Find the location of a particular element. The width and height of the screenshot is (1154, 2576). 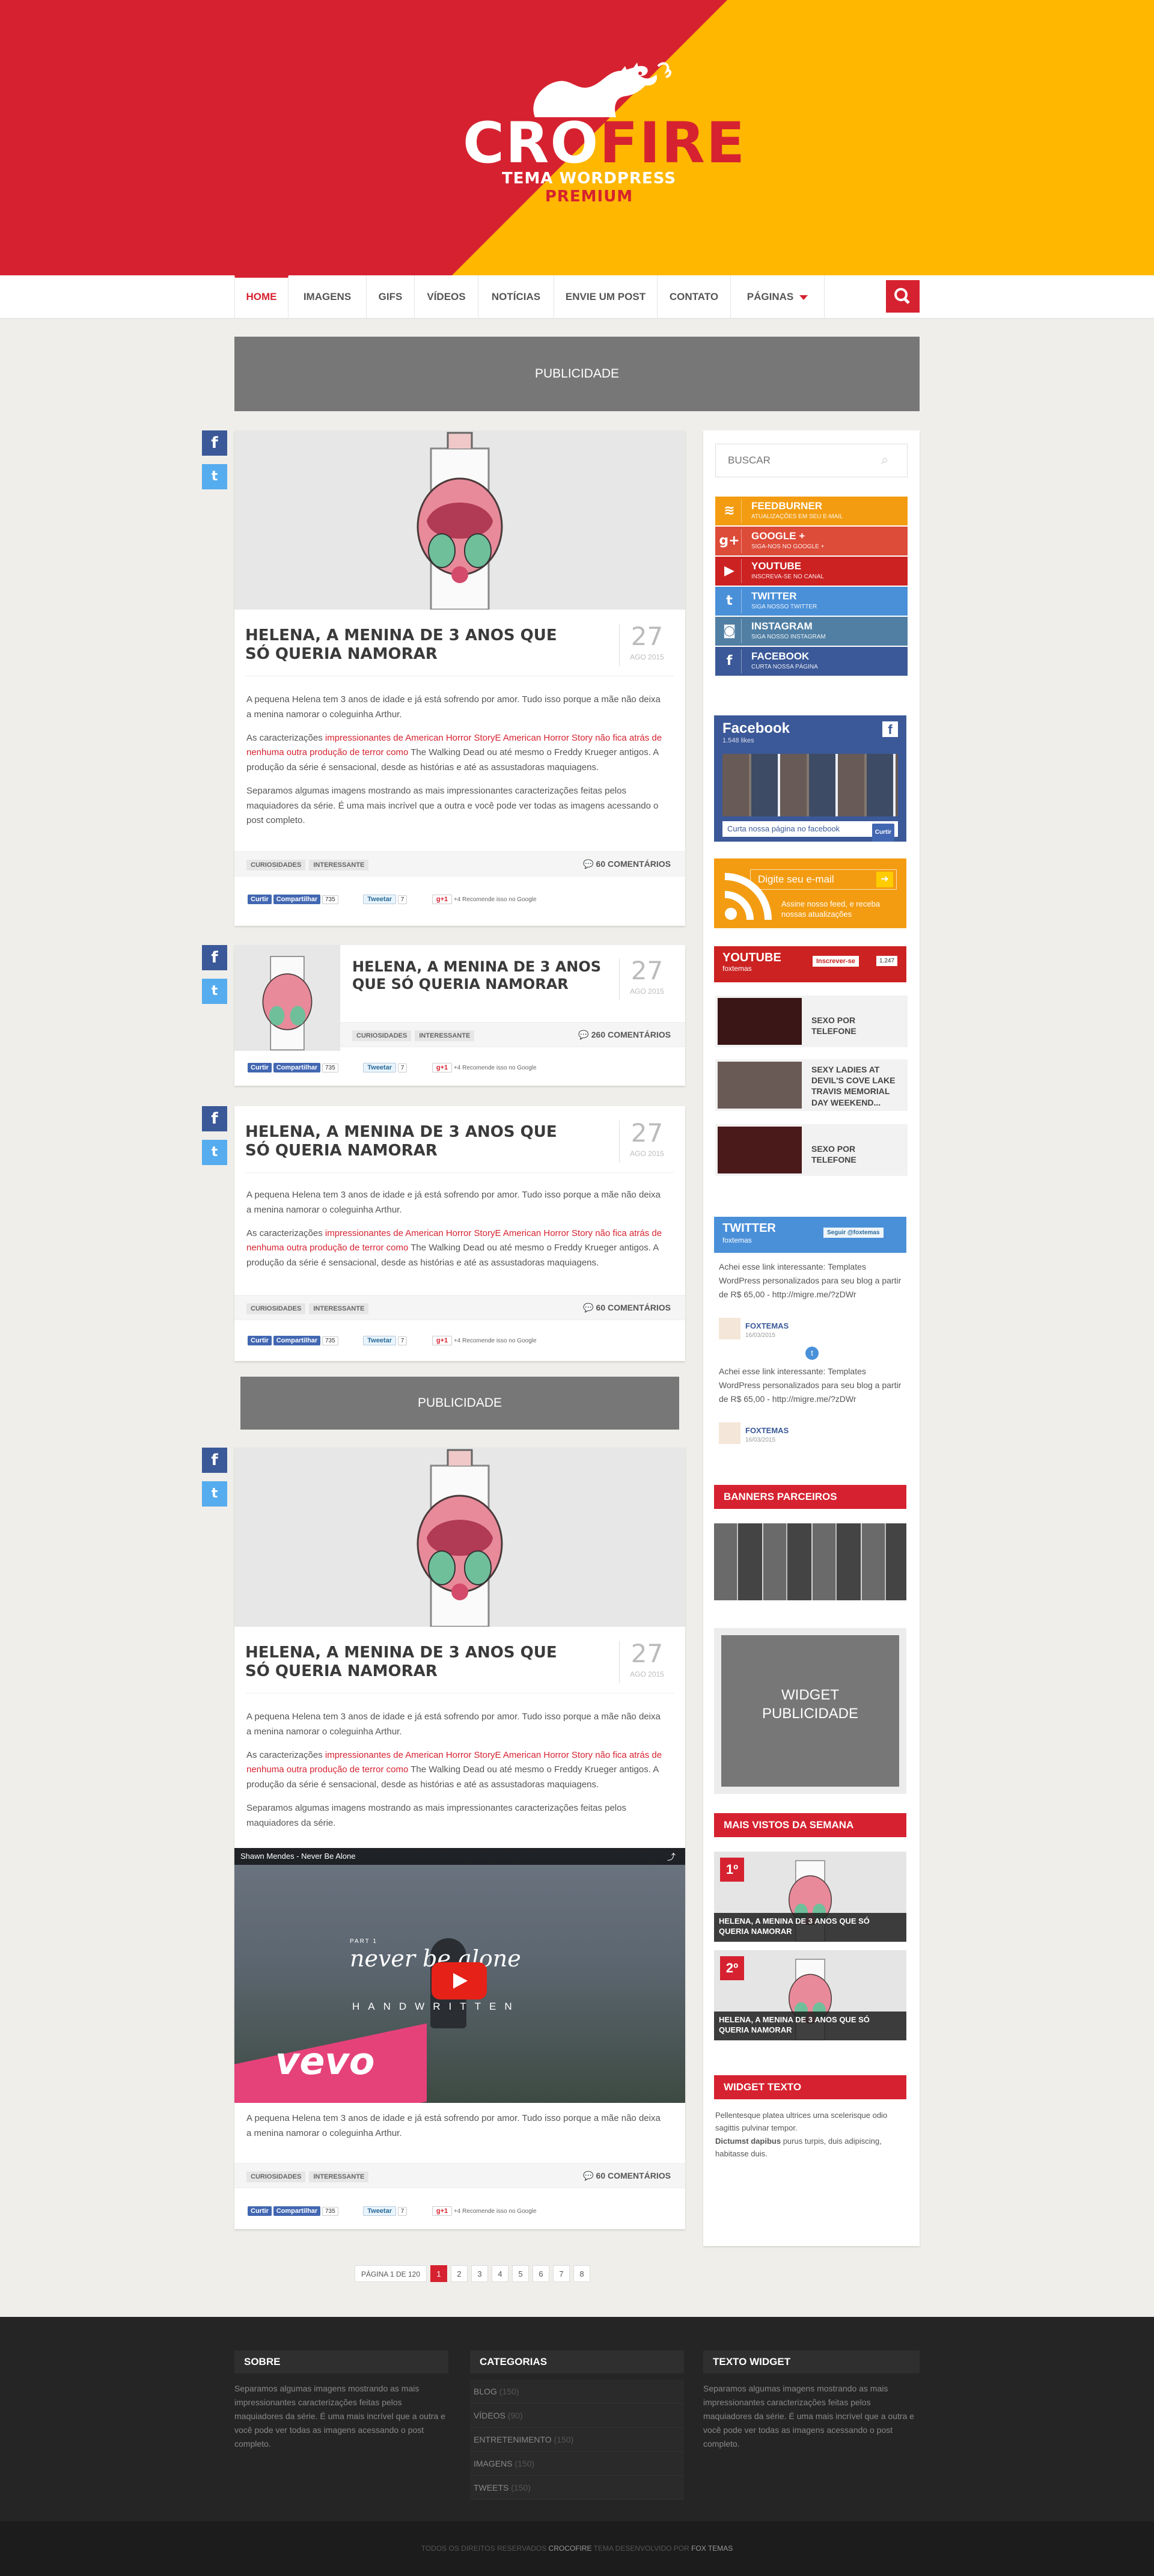

category-link: BLOG (150) is located at coordinates (577, 2391).